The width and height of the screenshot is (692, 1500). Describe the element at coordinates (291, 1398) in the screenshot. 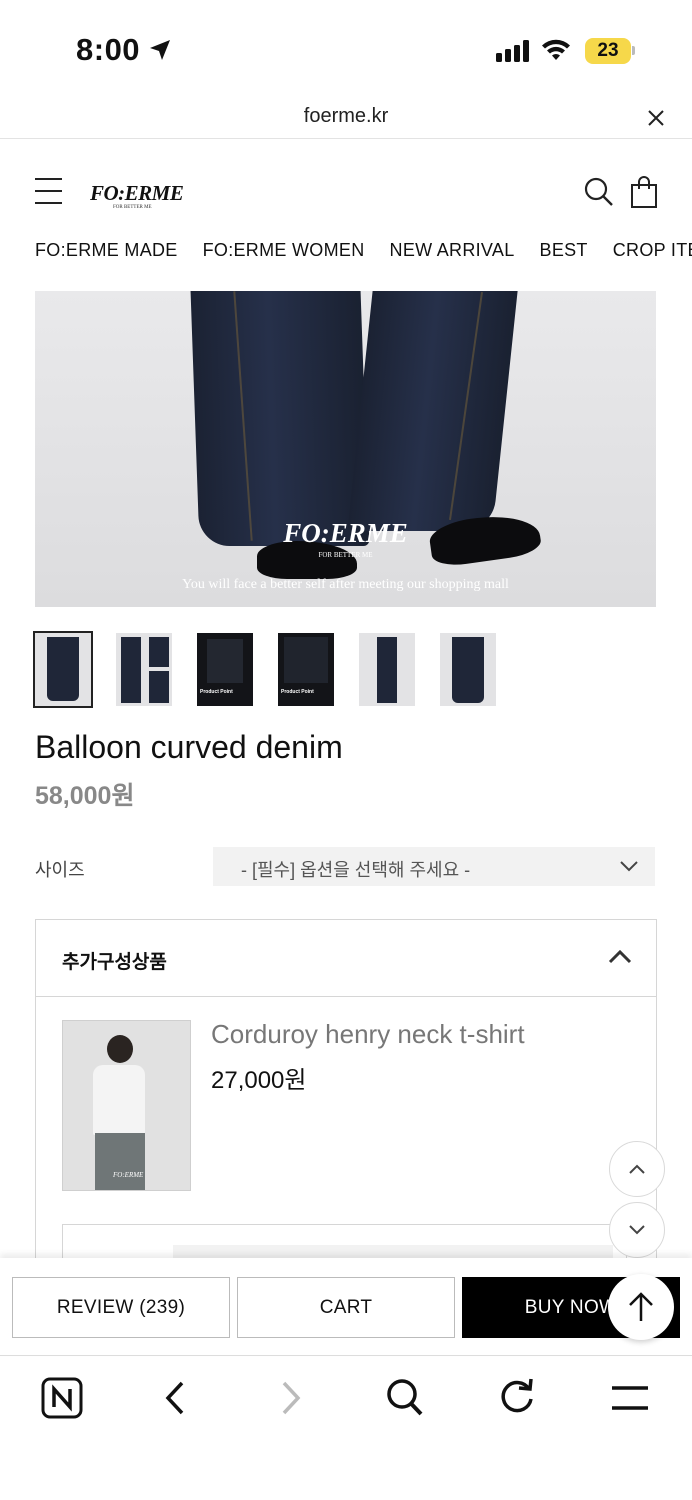

I see `forward-icon` at that location.